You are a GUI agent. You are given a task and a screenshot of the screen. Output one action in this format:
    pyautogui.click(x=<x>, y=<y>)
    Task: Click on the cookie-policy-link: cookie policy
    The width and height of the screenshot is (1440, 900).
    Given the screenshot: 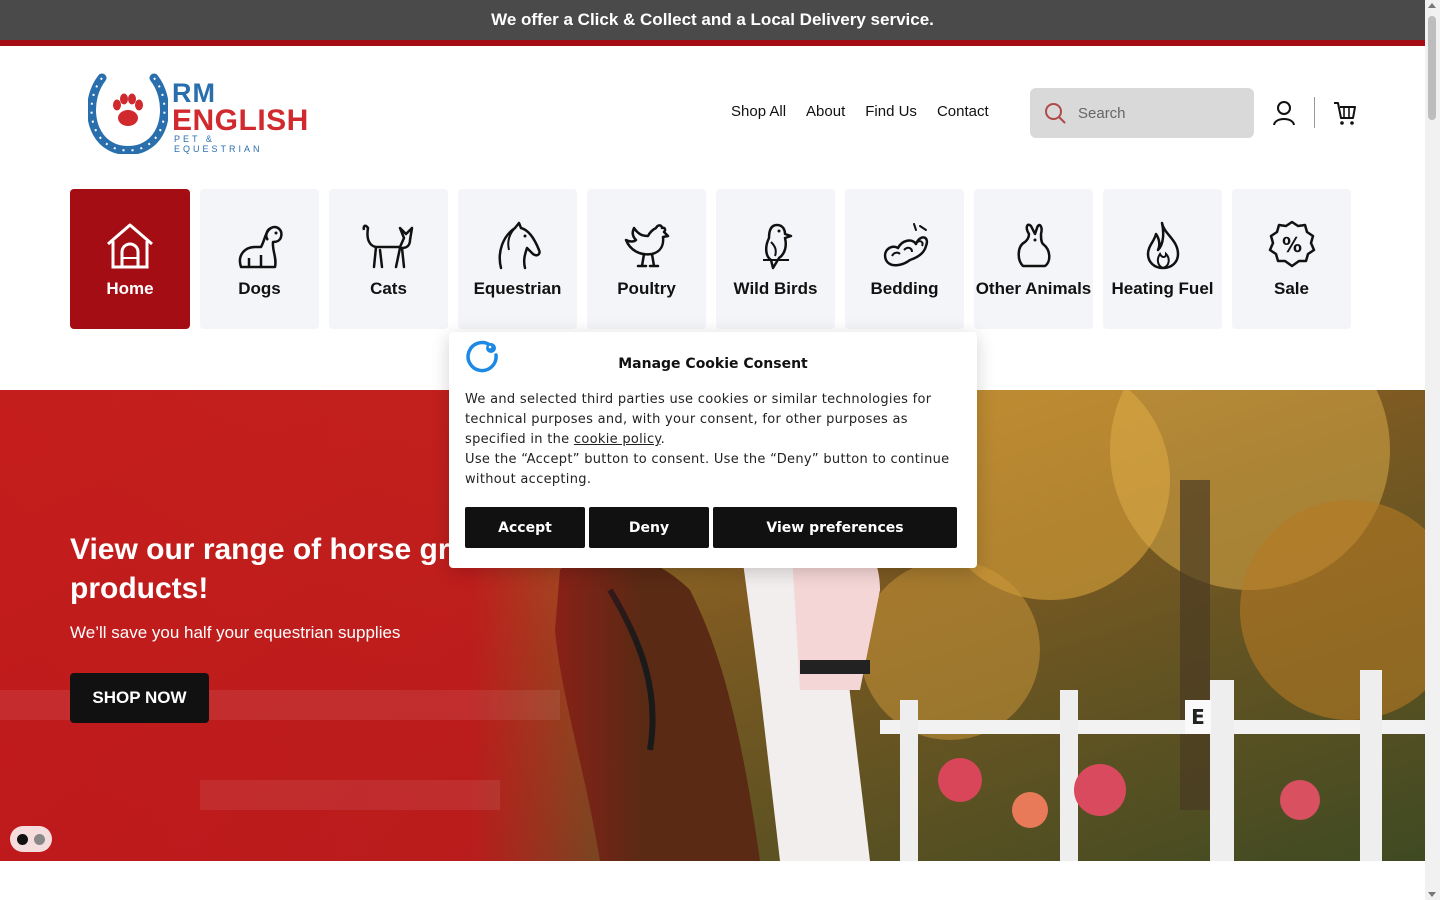 What is the action you would take?
    pyautogui.click(x=617, y=439)
    